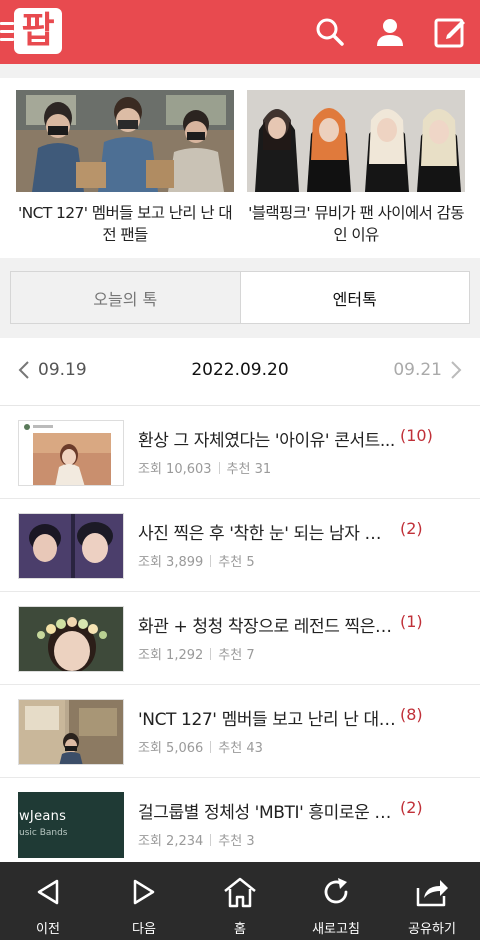 The height and width of the screenshot is (940, 480). I want to click on recommend-count: 추천 31, so click(249, 469).